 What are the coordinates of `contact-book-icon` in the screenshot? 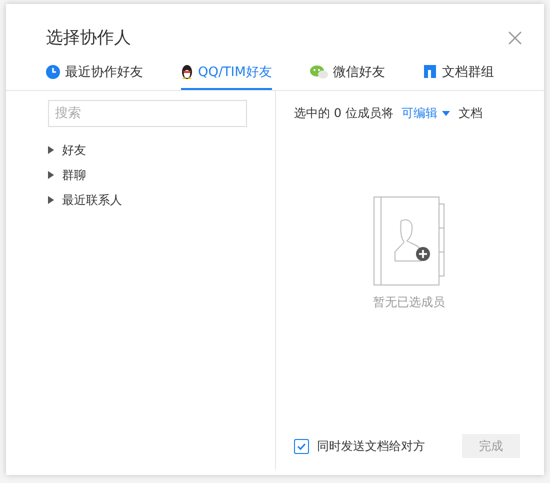 It's located at (409, 241).